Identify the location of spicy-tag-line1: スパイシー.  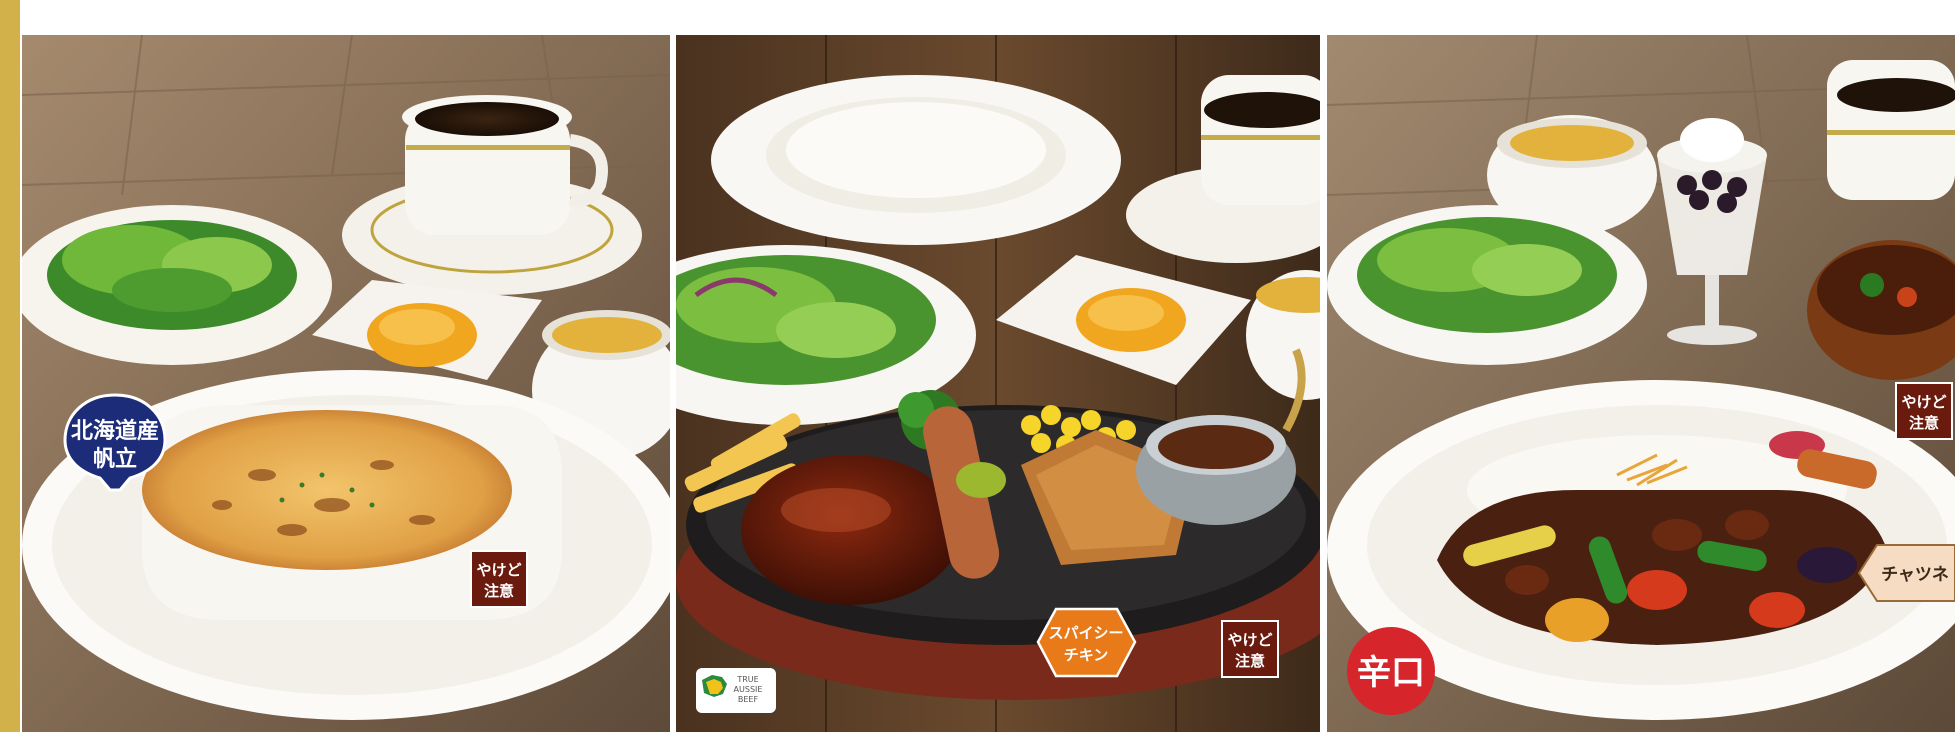
(1085, 633).